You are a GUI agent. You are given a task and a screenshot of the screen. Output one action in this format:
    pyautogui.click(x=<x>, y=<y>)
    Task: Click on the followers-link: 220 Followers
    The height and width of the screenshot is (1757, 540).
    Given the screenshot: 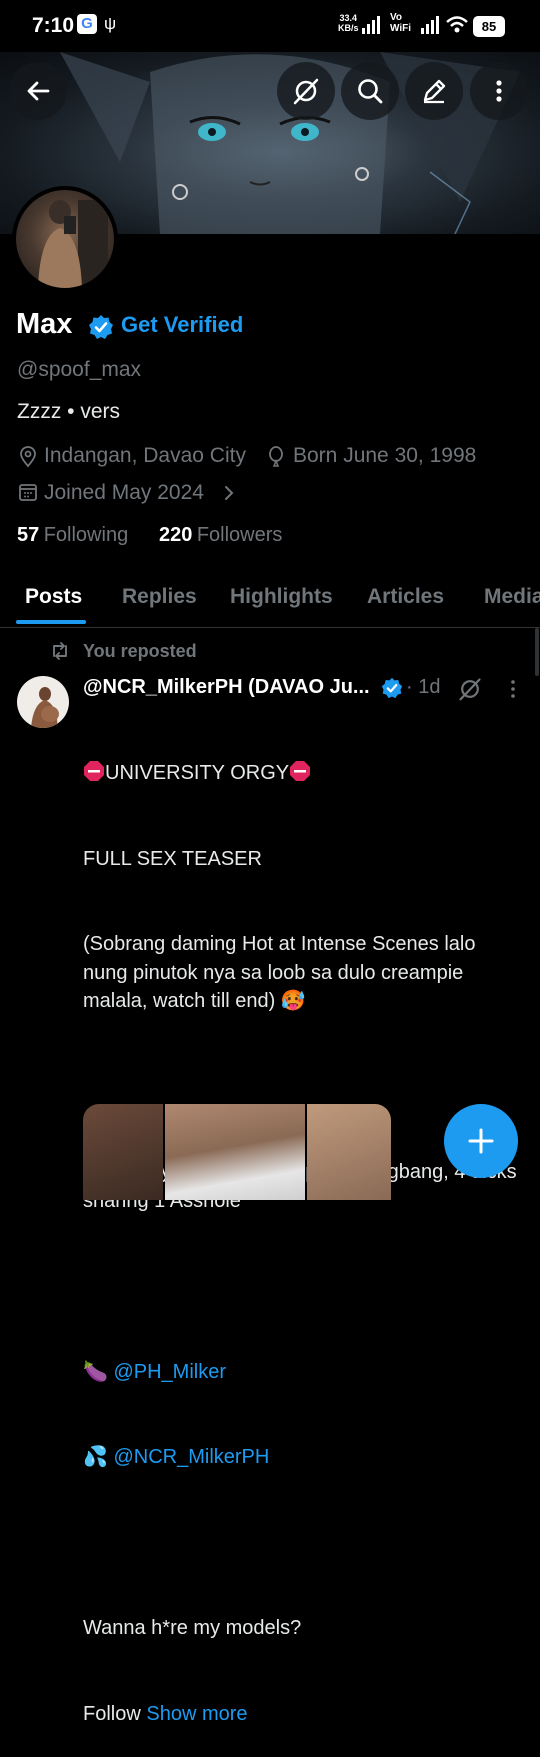 What is the action you would take?
    pyautogui.click(x=220, y=535)
    